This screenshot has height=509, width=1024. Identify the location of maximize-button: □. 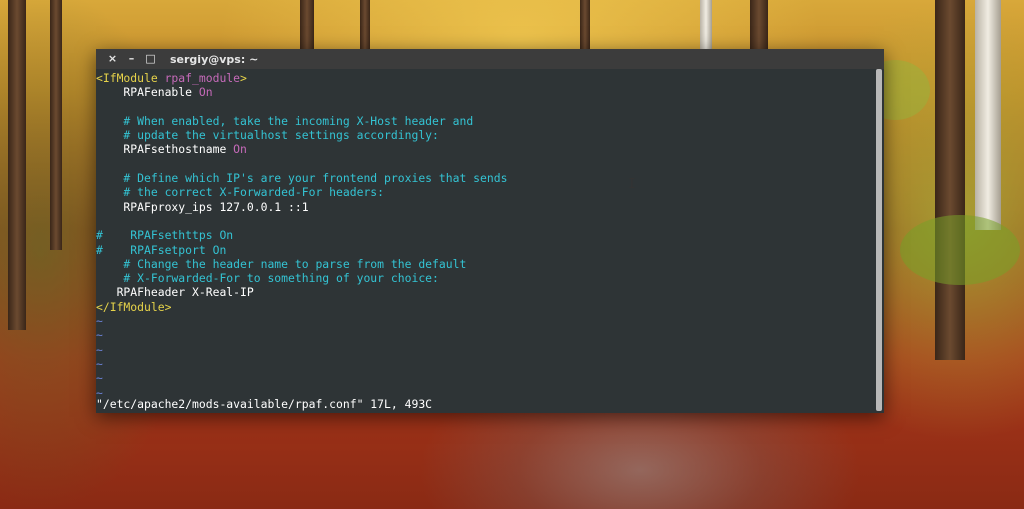
(150, 59).